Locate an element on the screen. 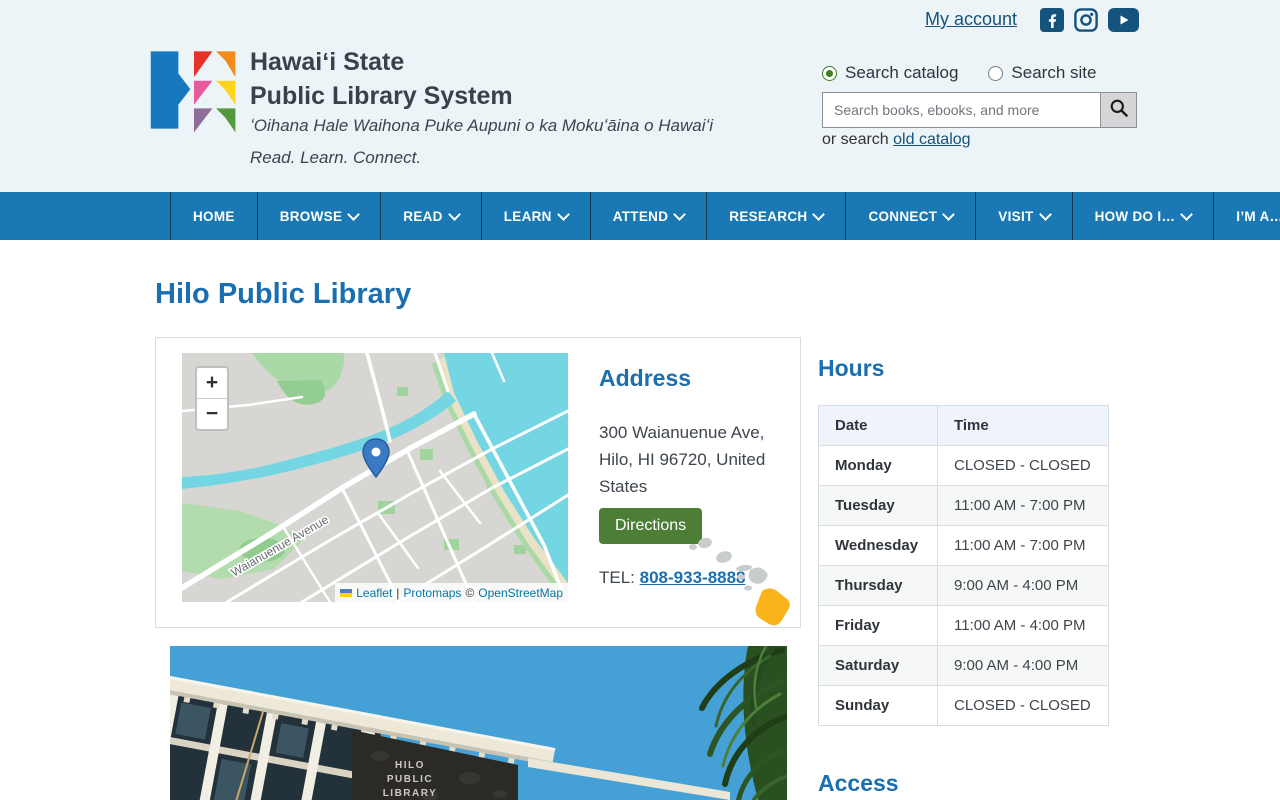 The width and height of the screenshot is (1280, 800). day-cell: Wednesday is located at coordinates (878, 545).